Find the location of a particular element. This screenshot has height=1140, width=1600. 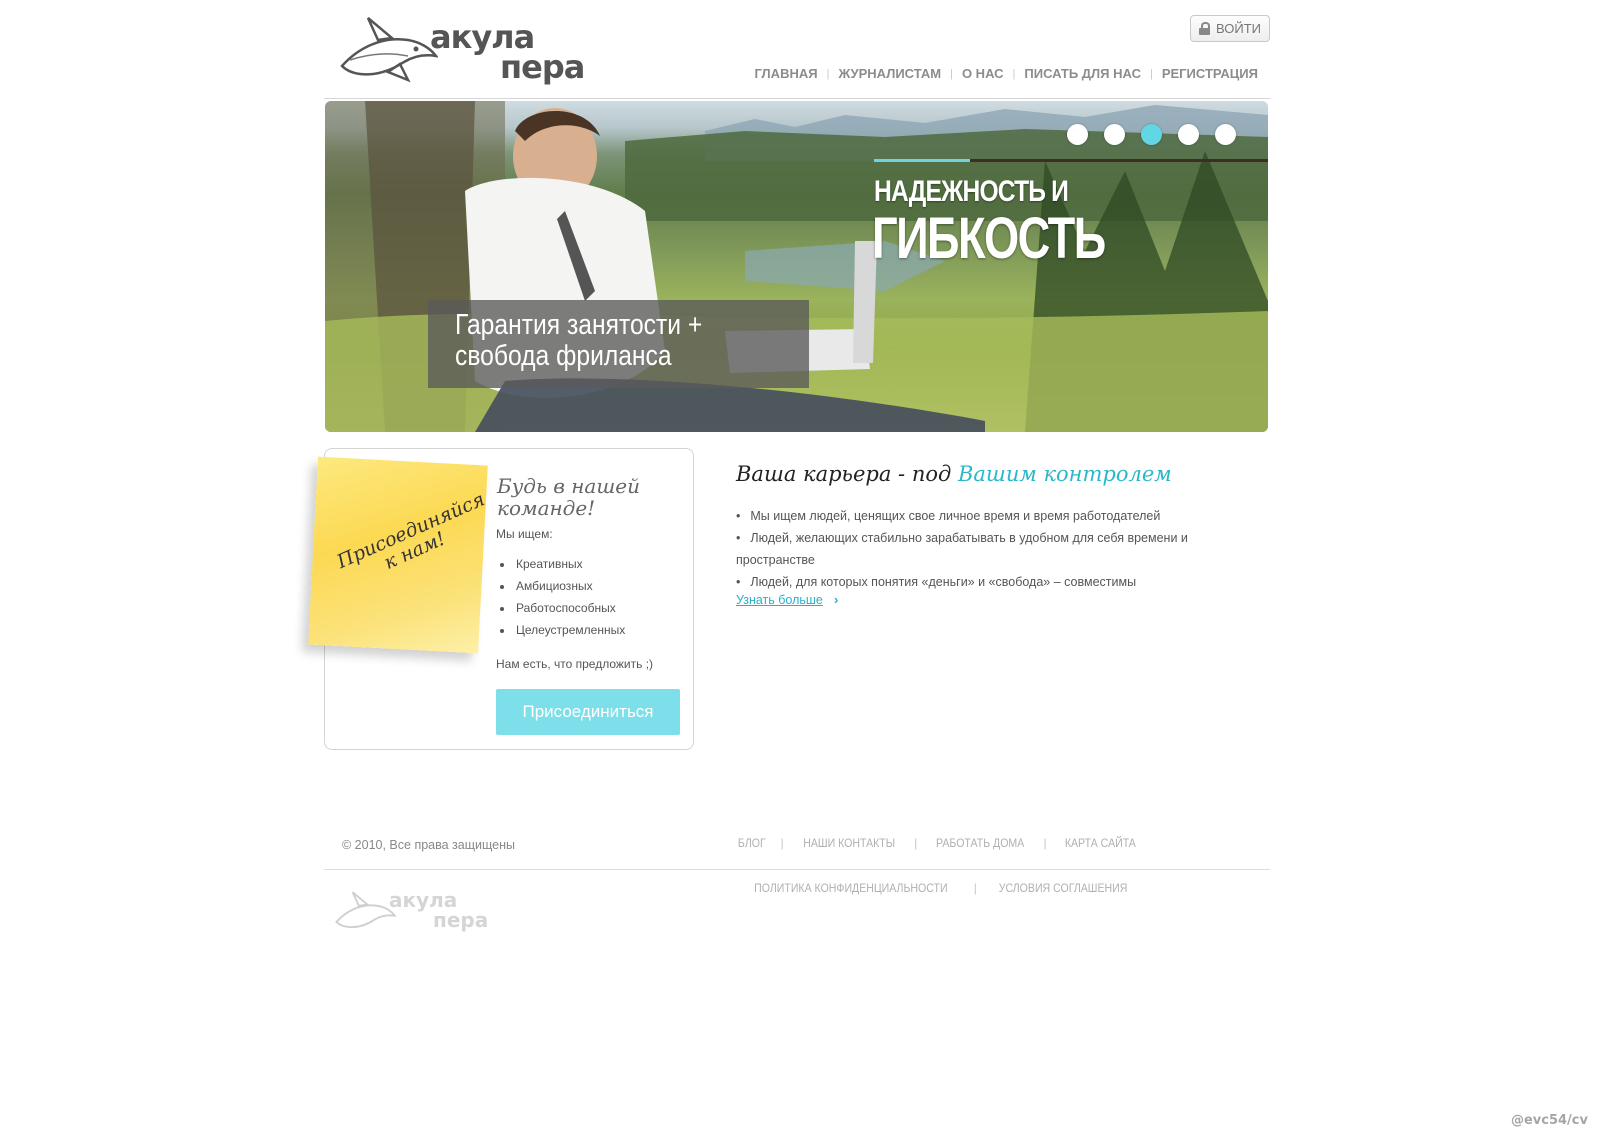

chevron-right-icon: › is located at coordinates (836, 599).